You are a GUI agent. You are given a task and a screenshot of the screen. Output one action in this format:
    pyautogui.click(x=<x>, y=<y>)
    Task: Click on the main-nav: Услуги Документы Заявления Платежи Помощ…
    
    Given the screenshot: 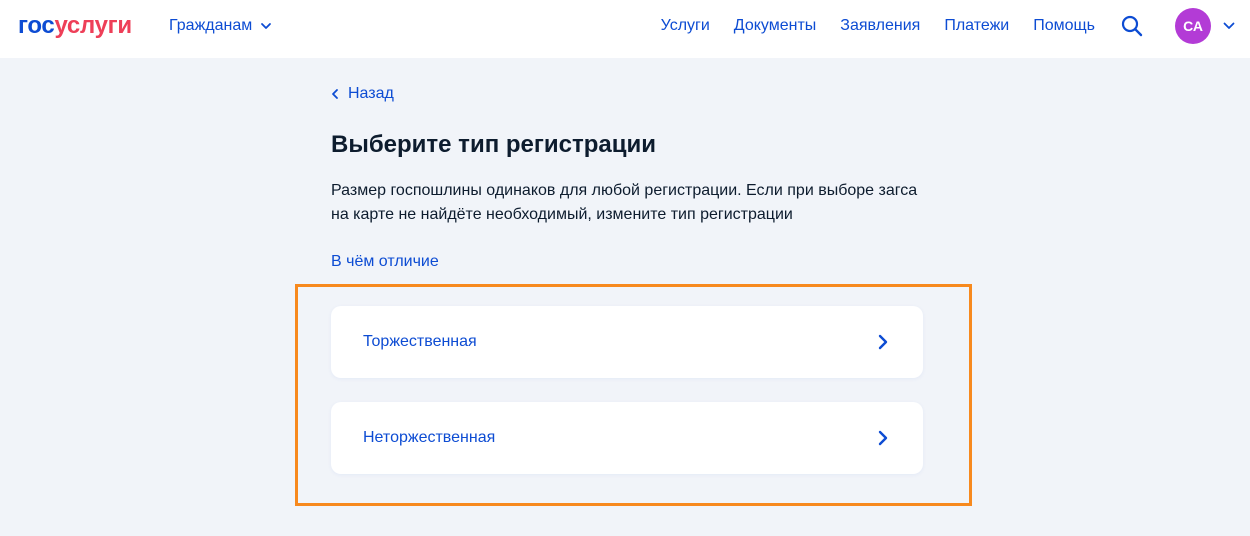 What is the action you would take?
    pyautogui.click(x=878, y=26)
    